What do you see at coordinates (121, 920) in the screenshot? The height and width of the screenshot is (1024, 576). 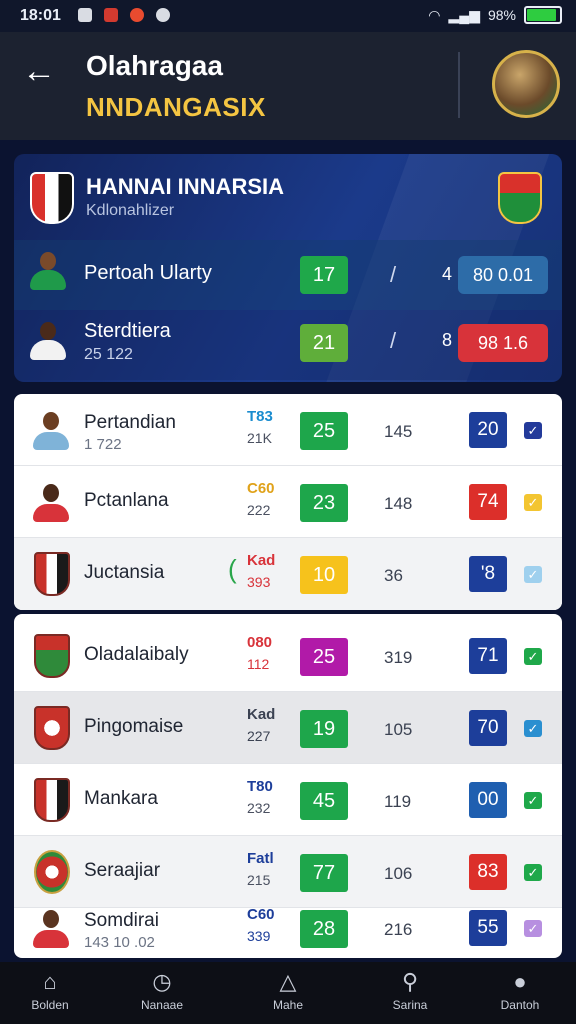 I see `list-item-name: Somdirai` at bounding box center [121, 920].